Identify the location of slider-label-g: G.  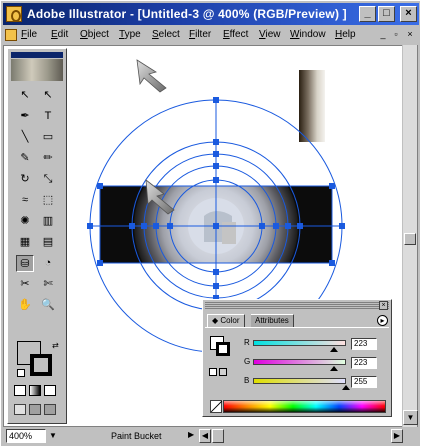
(247, 361).